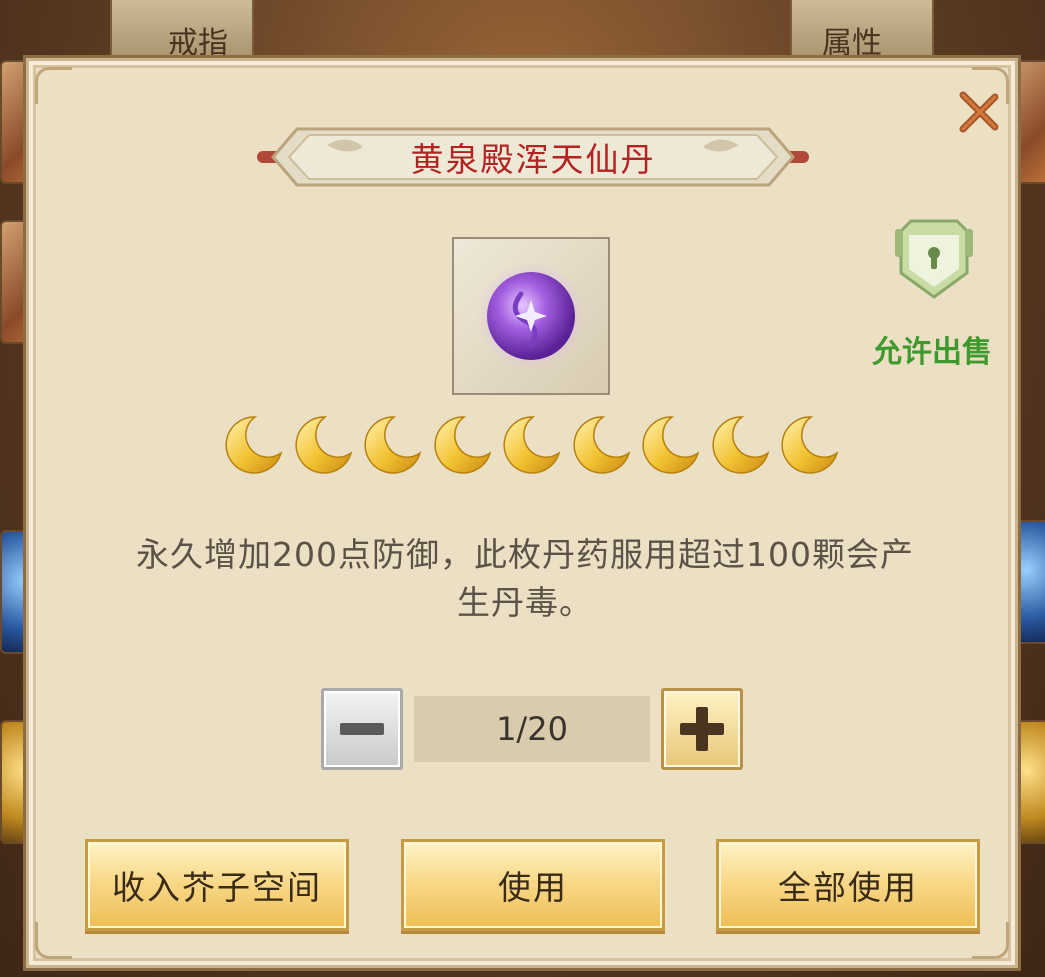 Image resolution: width=1045 pixels, height=977 pixels. I want to click on description-line: 永久增加200点防御，此枚丹药服用超过100颗会产, so click(525, 554).